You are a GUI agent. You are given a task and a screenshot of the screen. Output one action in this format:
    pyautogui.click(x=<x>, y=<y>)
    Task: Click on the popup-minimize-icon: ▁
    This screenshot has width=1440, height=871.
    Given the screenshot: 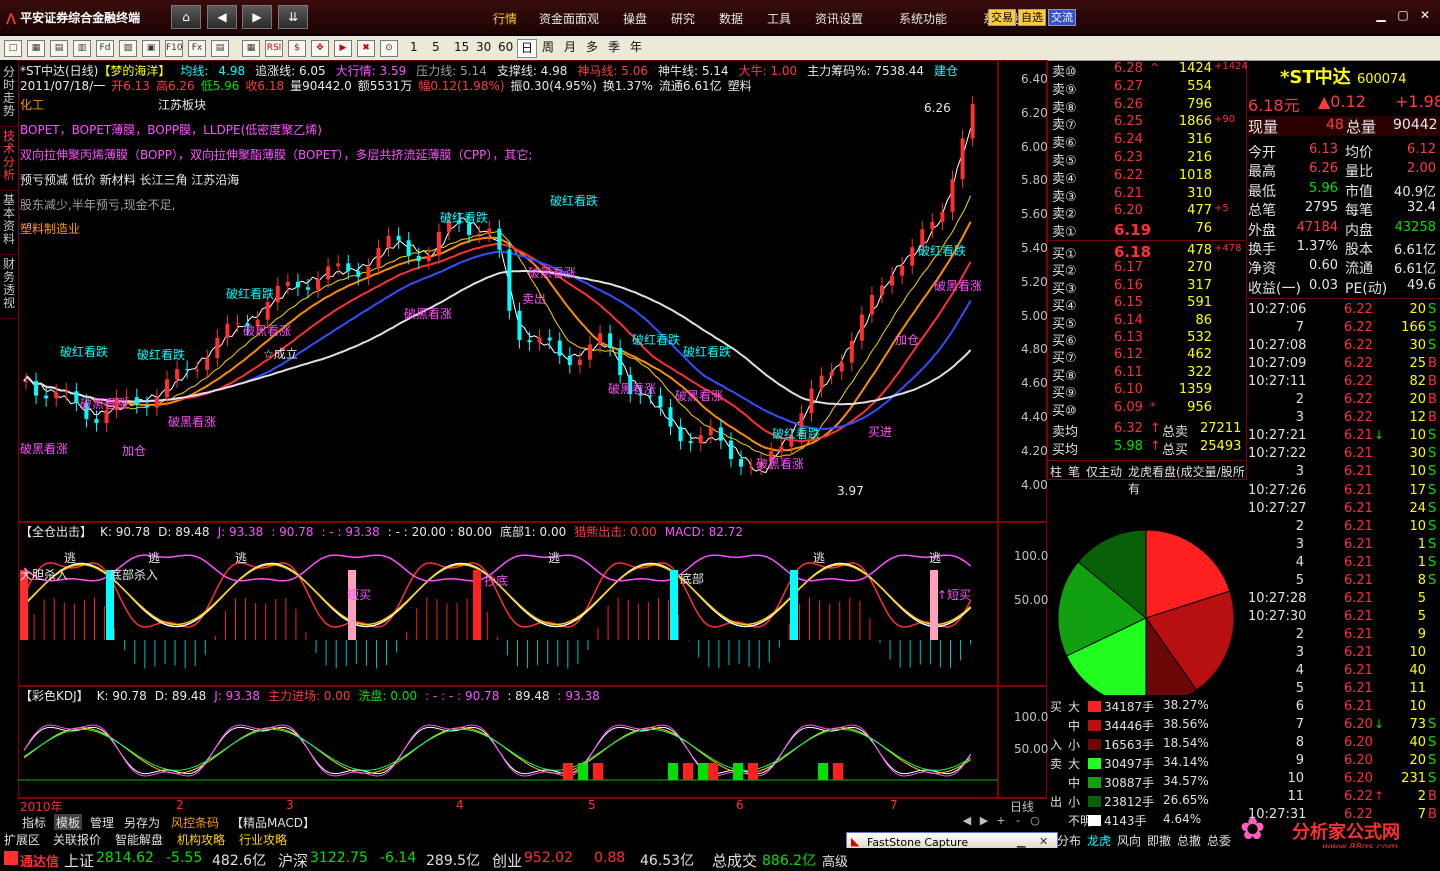 What is the action you would take?
    pyautogui.click(x=1021, y=841)
    